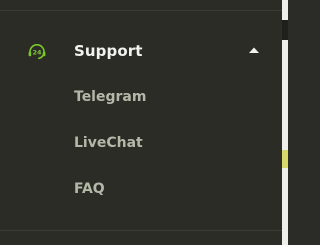  What do you see at coordinates (110, 97) in the screenshot?
I see `submenu-item-telegram: Telegram` at bounding box center [110, 97].